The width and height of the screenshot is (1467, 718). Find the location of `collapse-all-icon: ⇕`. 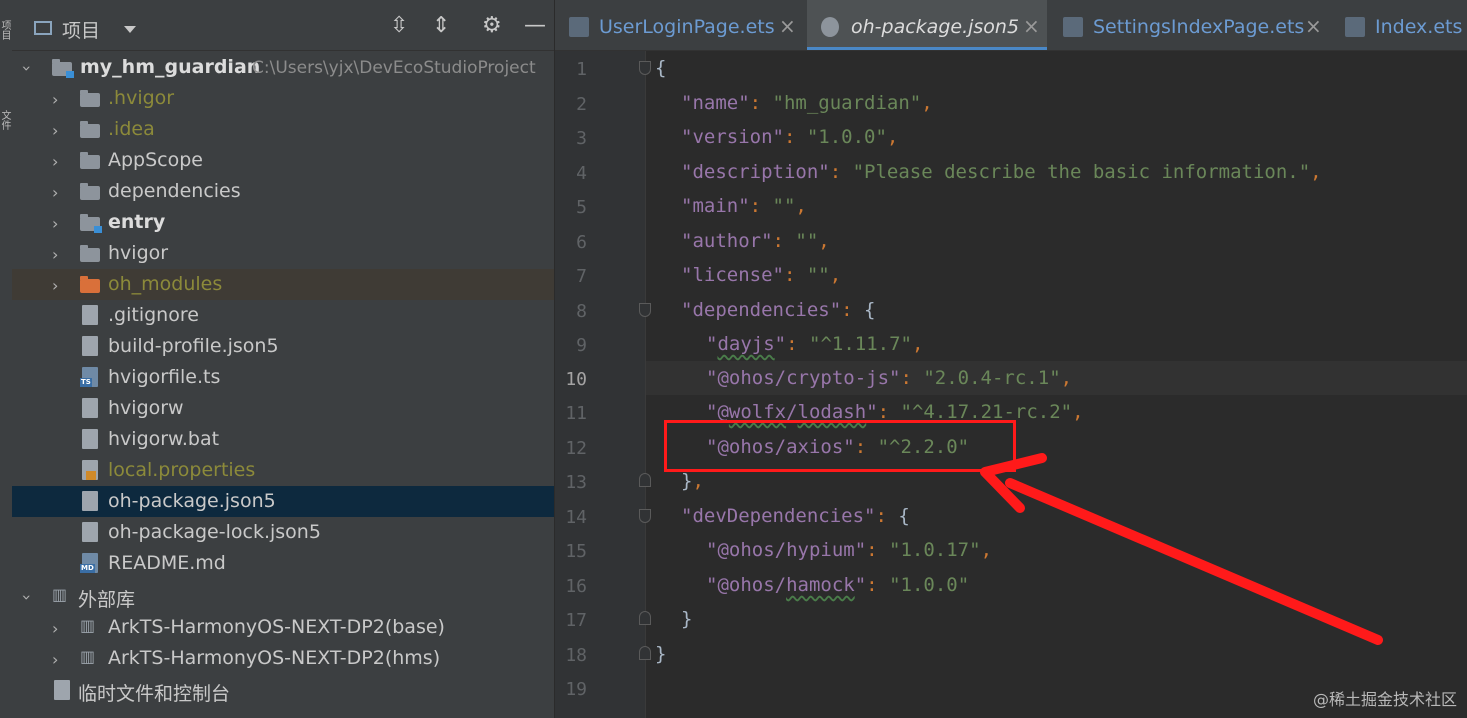

collapse-all-icon: ⇕ is located at coordinates (441, 26).